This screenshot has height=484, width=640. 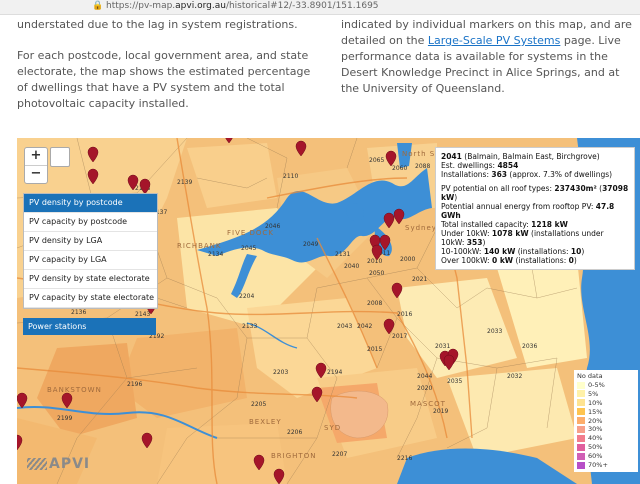 I want to click on postcode-label: 2043, so click(x=344, y=326).